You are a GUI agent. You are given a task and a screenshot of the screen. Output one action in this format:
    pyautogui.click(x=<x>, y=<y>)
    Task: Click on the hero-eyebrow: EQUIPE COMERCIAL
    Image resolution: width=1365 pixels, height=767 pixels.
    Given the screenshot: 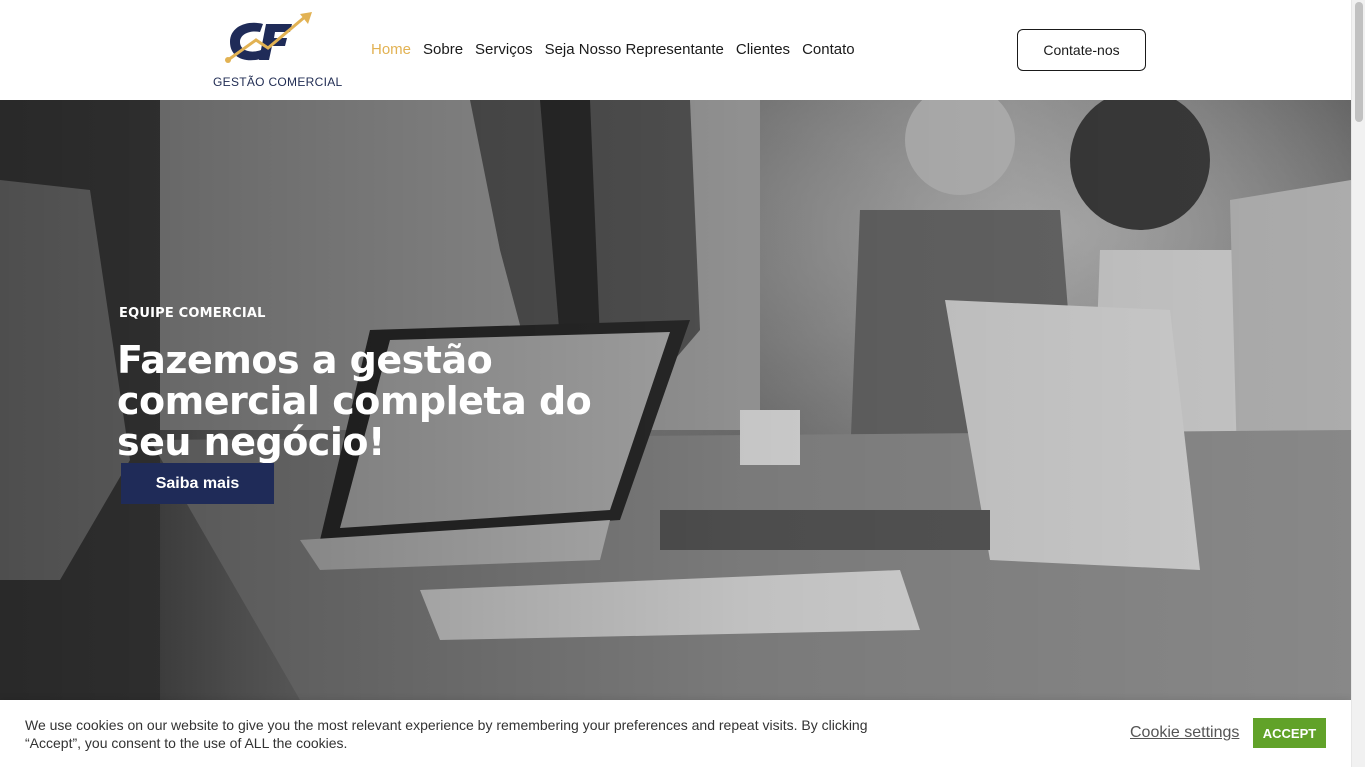 What is the action you would take?
    pyautogui.click(x=192, y=313)
    